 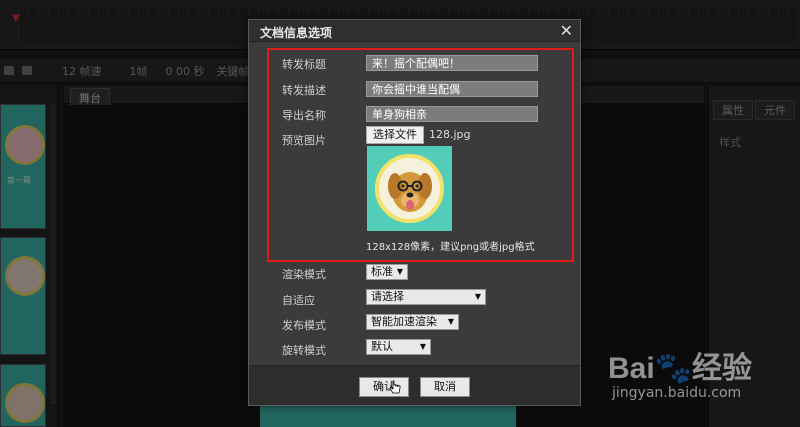 What do you see at coordinates (414, 385) in the screenshot?
I see `dialog-footer: 确认 取消` at bounding box center [414, 385].